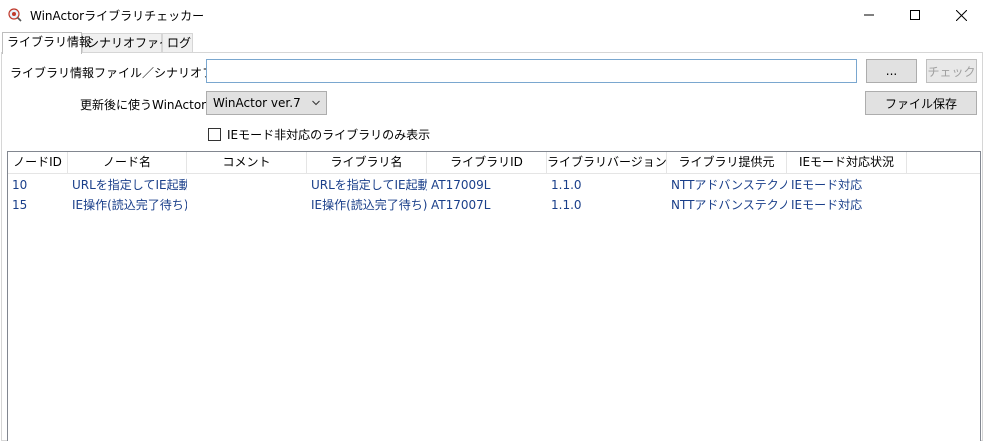 The width and height of the screenshot is (984, 441). I want to click on tab-strip: ライブラリ情報 シナリオファイル ログ, so click(492, 43).